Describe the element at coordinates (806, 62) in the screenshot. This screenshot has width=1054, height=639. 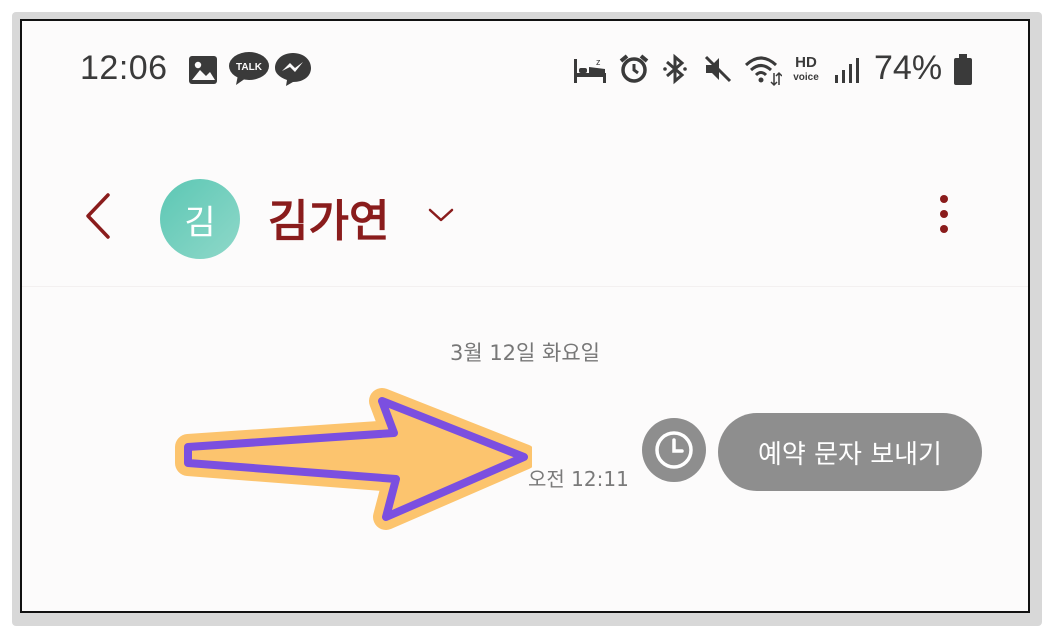
I see `hd-label: HD` at that location.